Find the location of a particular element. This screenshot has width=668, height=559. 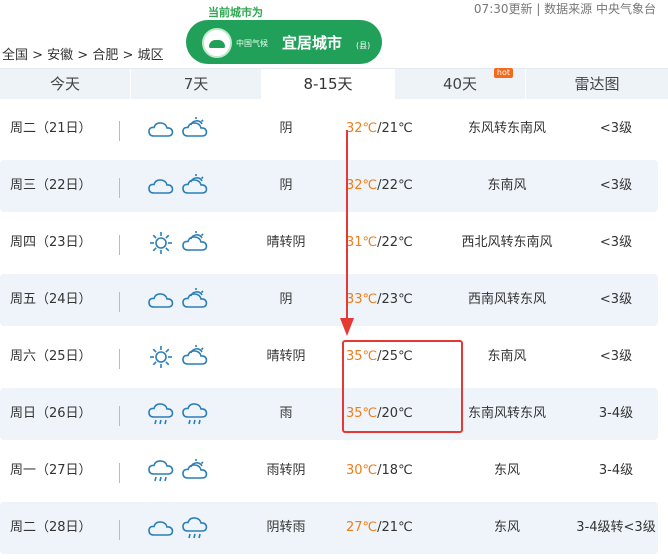

livable-city-banner: 当前城市为 中国气候 宜居城市 (县) is located at coordinates (284, 34).